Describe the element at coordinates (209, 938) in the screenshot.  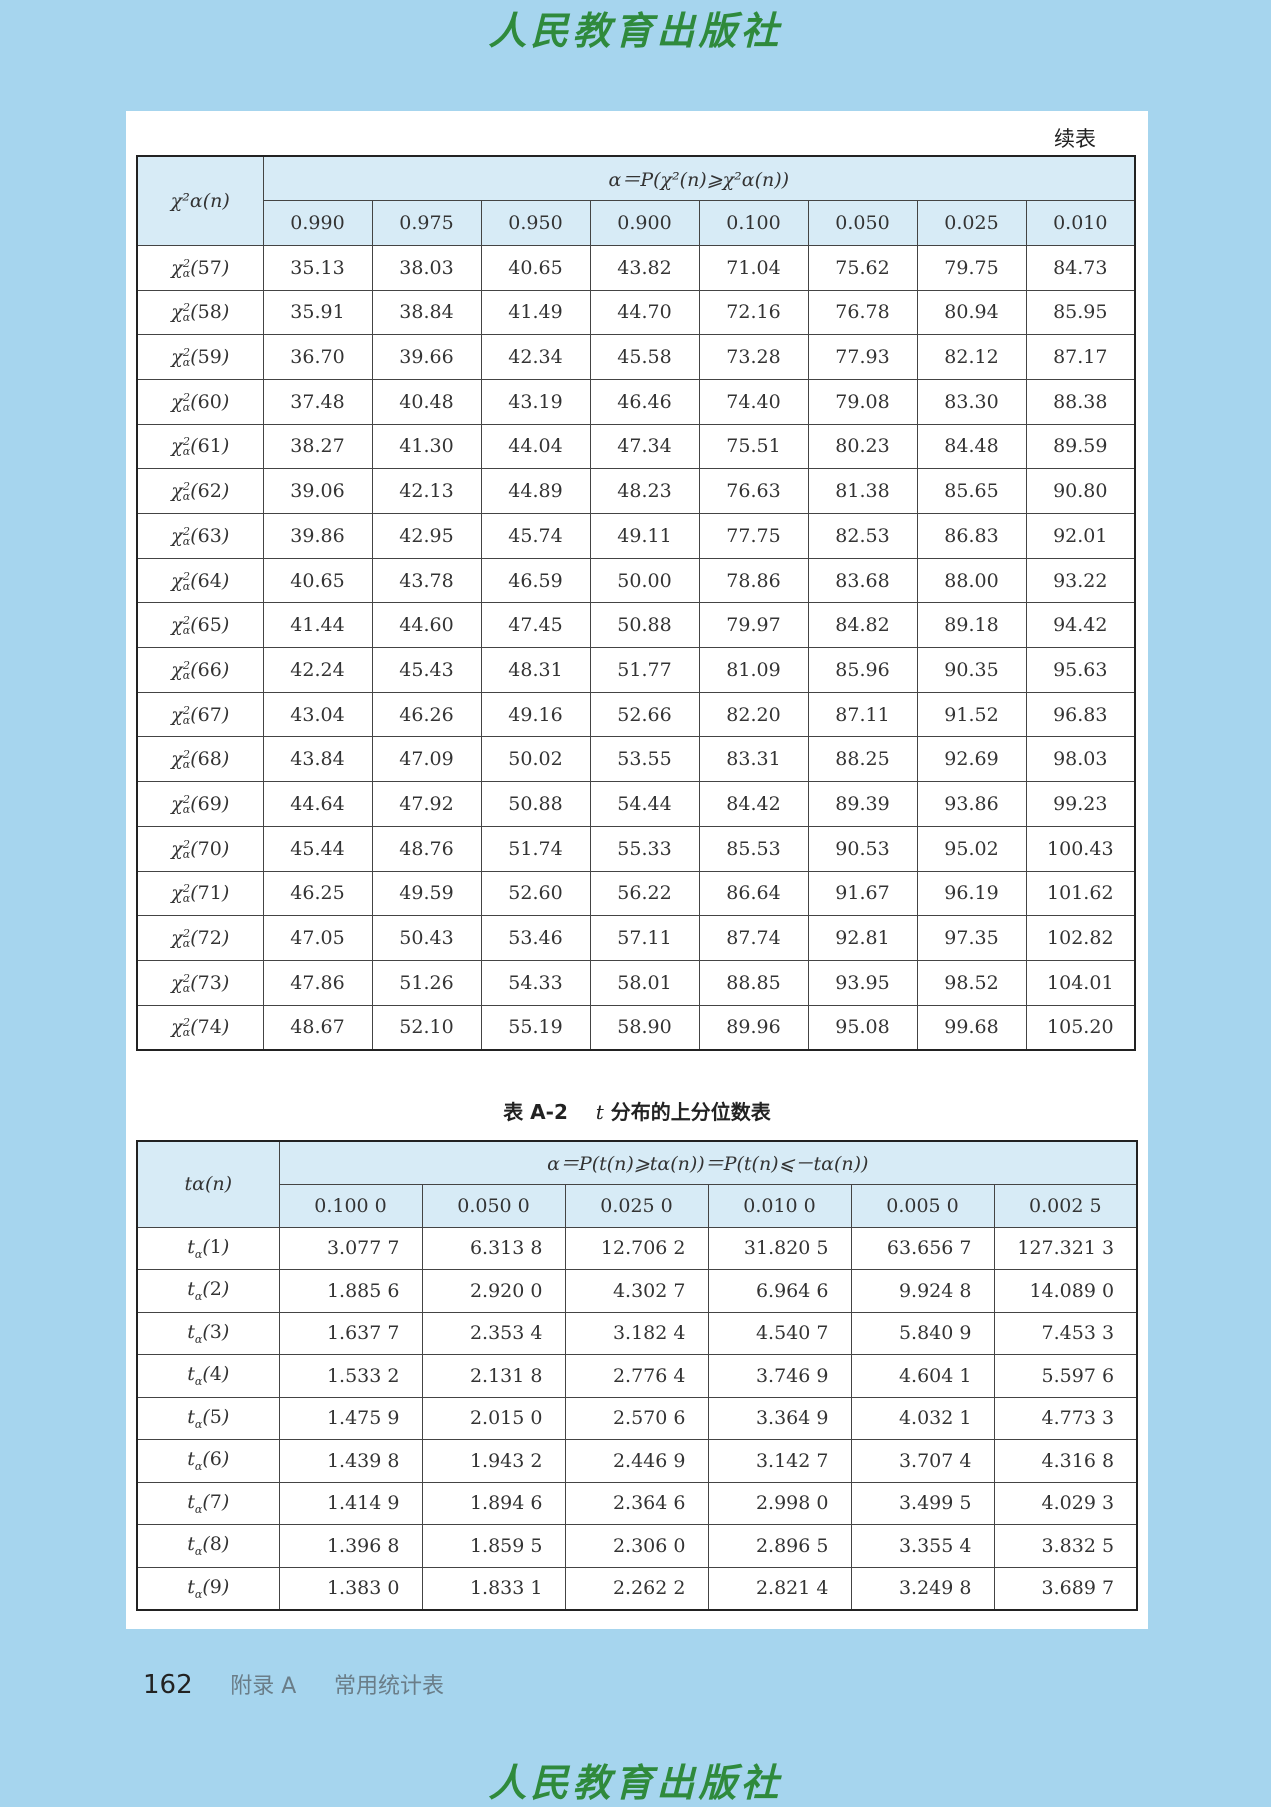
I see `chi-row-n: 72` at that location.